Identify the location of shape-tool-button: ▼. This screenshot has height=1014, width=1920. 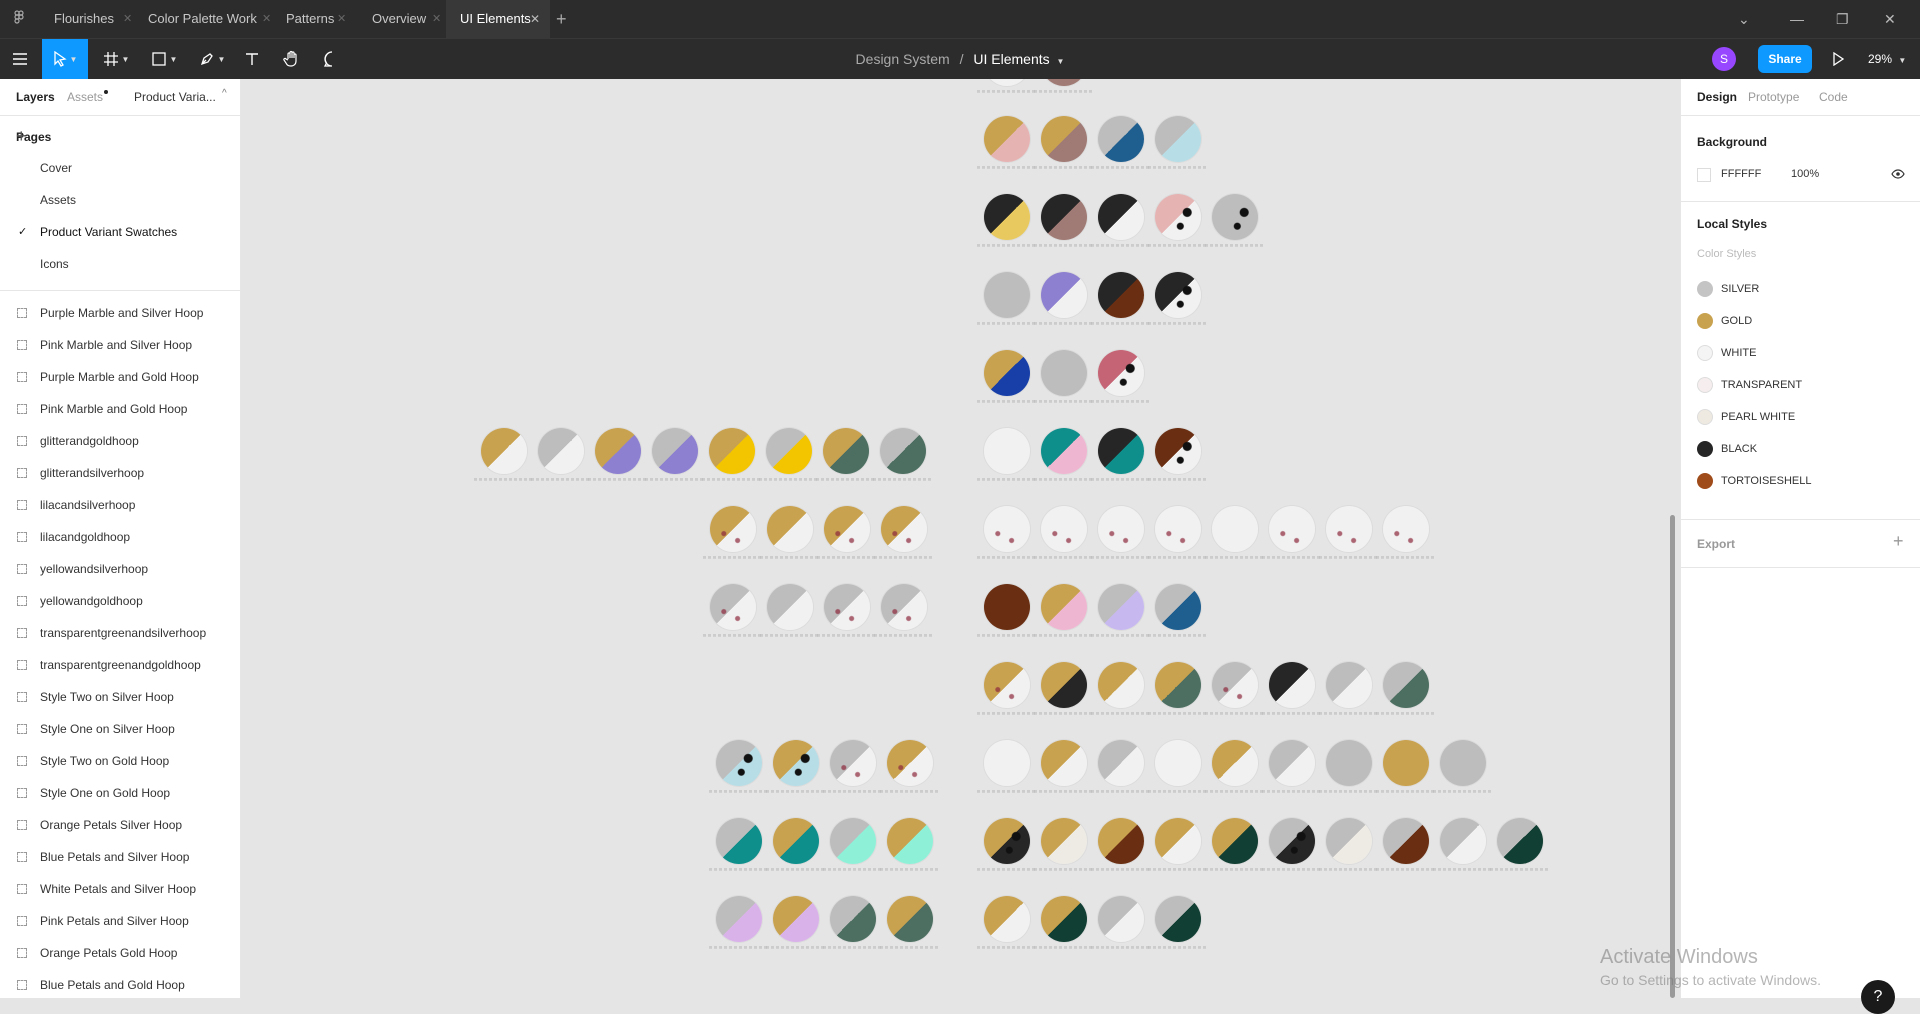
(164, 59).